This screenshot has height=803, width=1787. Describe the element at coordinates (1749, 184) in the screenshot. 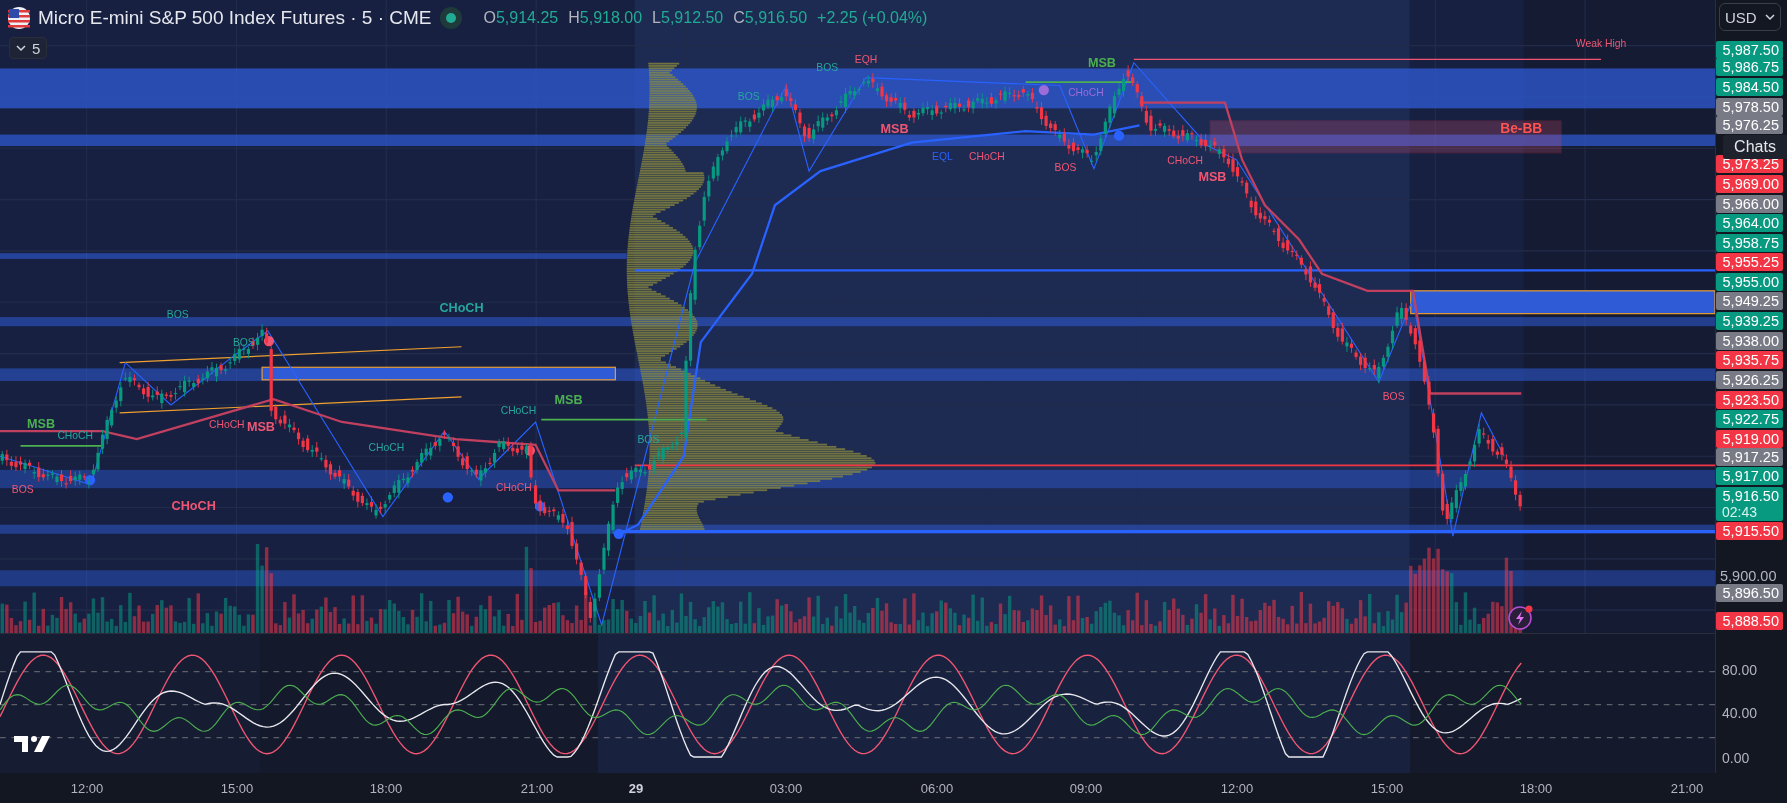

I see `price-tag: 5,969.00` at that location.